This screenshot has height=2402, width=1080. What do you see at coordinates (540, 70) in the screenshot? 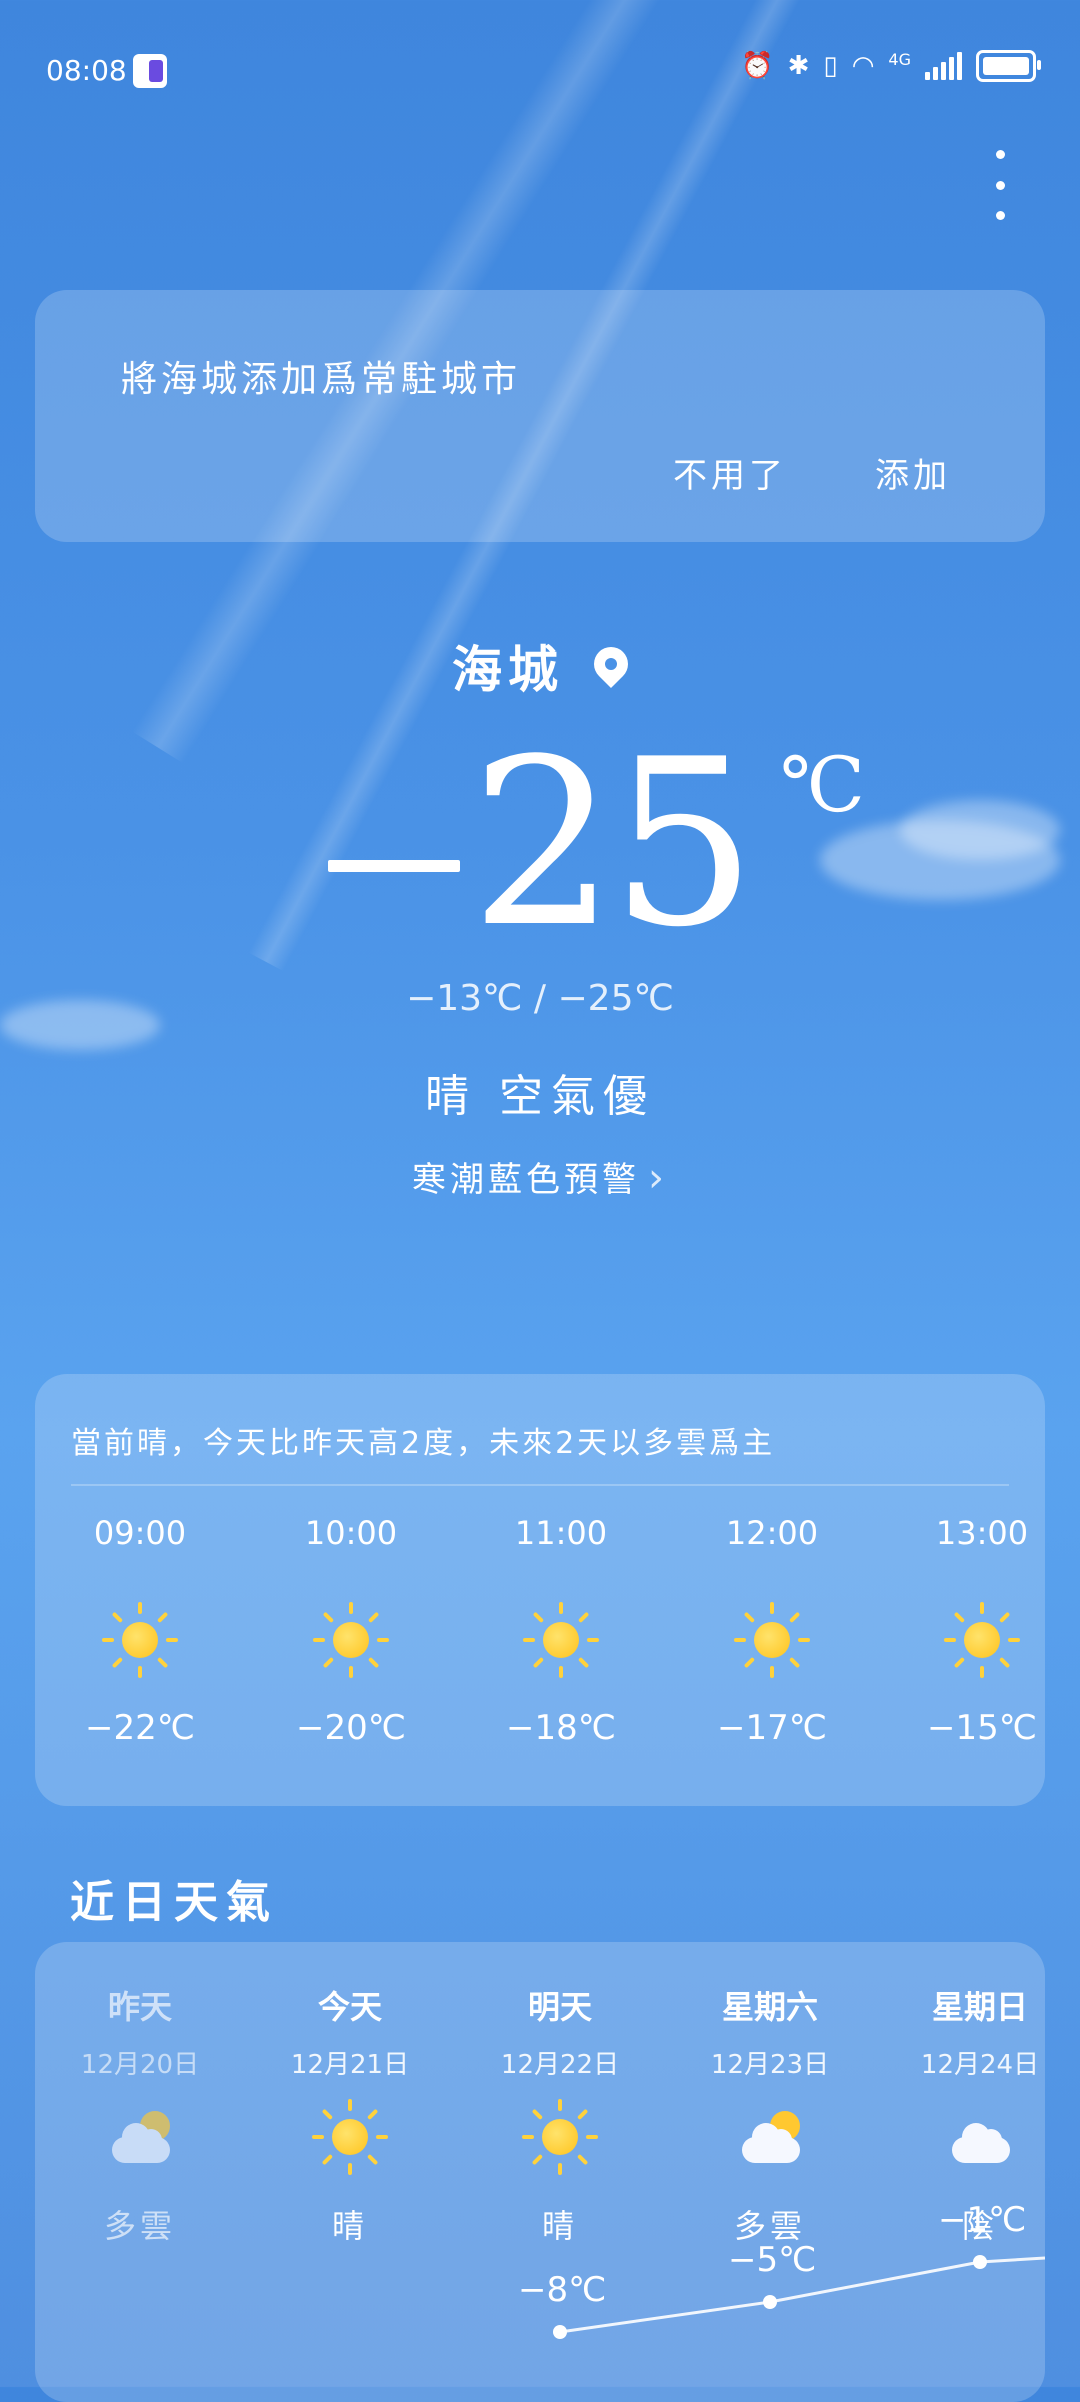
I see `status-bar: 08:08 ⏰ ✱ ▯ ◠ 4G` at bounding box center [540, 70].